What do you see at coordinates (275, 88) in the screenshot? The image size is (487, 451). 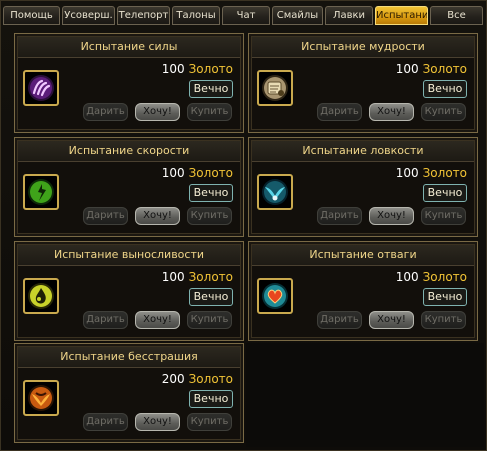 I see `wisdom-scroll-icon` at bounding box center [275, 88].